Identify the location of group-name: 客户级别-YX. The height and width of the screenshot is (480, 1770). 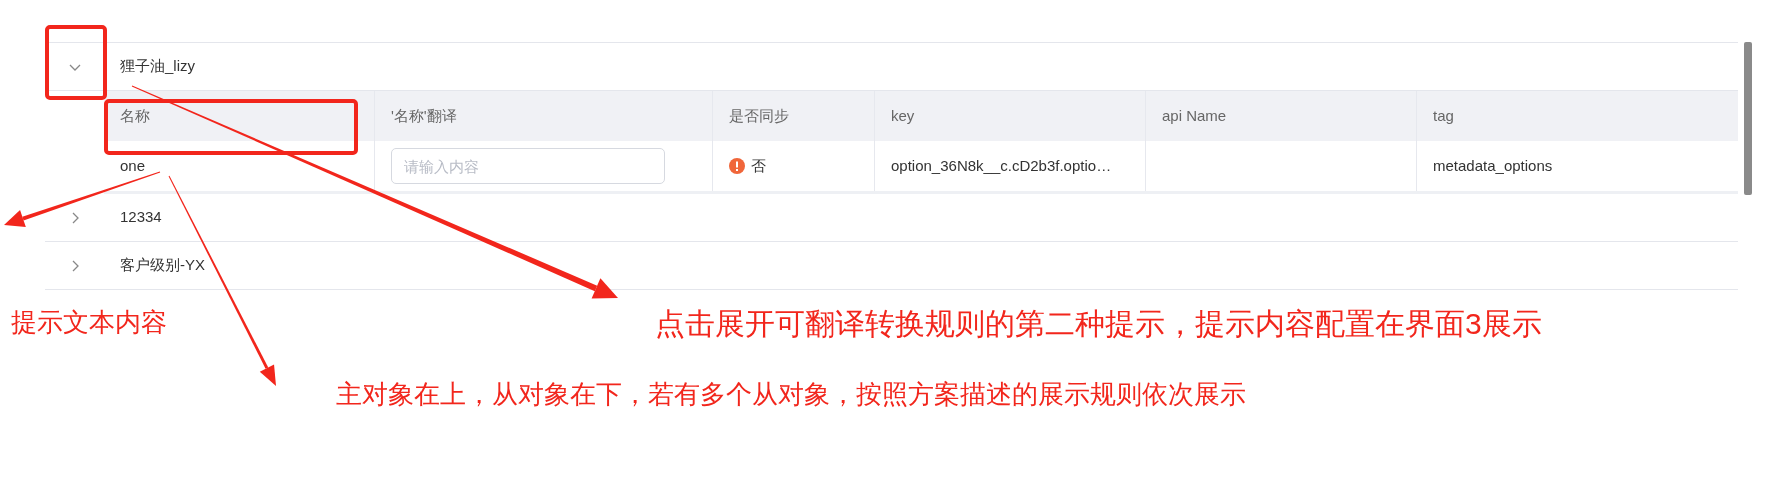
(162, 265).